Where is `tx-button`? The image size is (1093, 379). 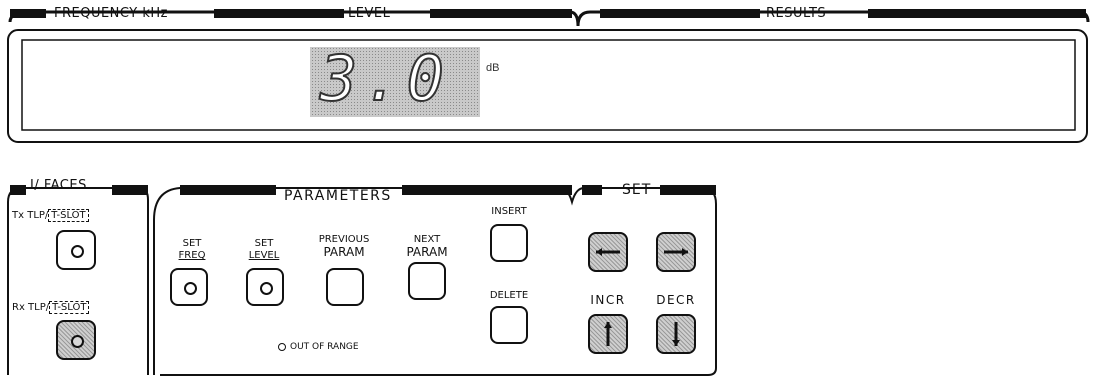
tx-button is located at coordinates (76, 250).